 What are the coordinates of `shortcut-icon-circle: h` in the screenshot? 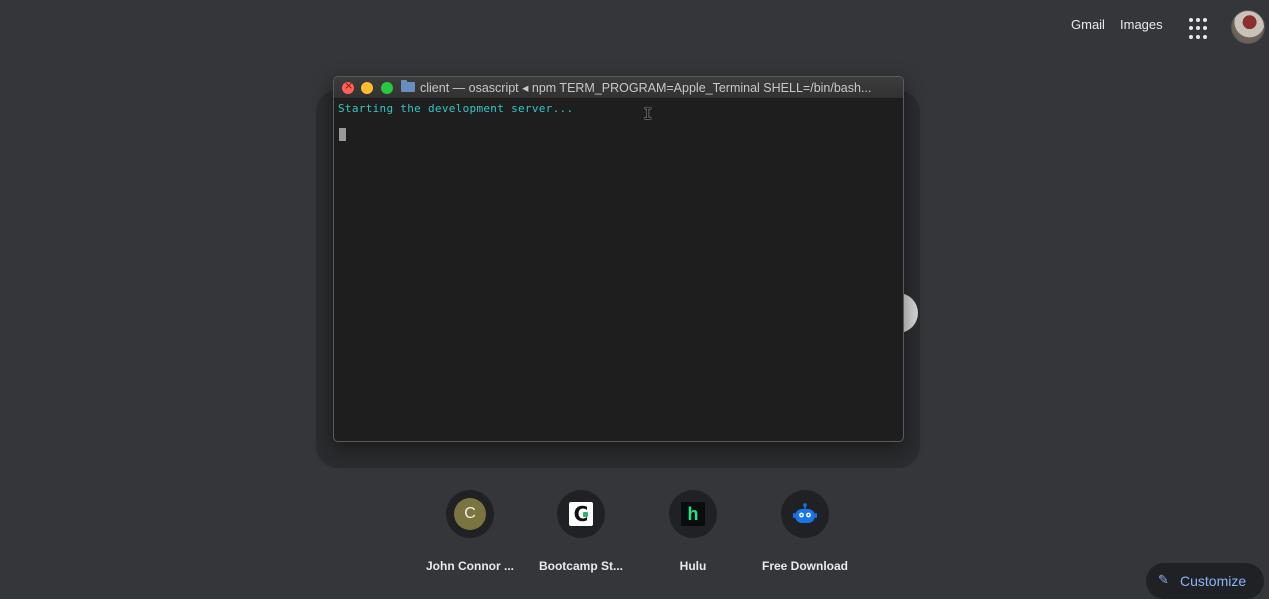 It's located at (693, 514).